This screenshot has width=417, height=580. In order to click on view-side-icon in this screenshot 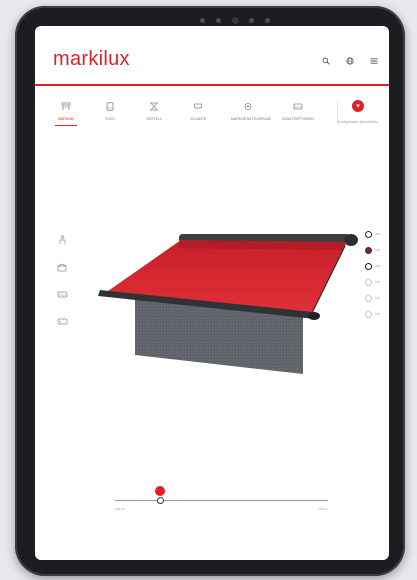, I will do `click(62, 294)`.